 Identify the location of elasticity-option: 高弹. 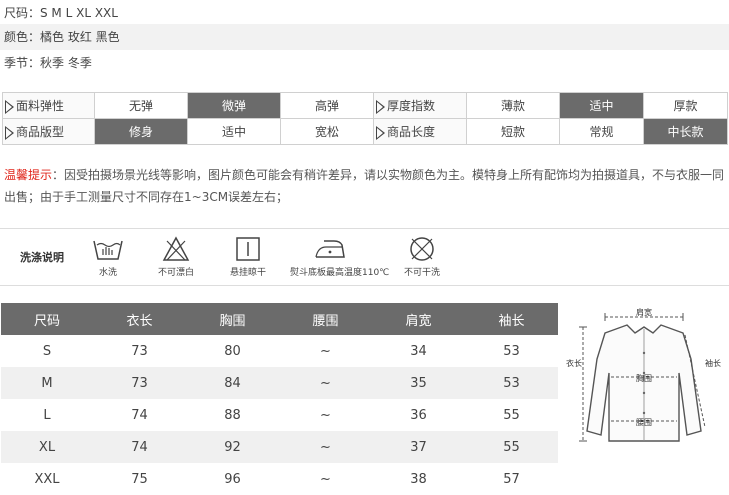
(327, 105).